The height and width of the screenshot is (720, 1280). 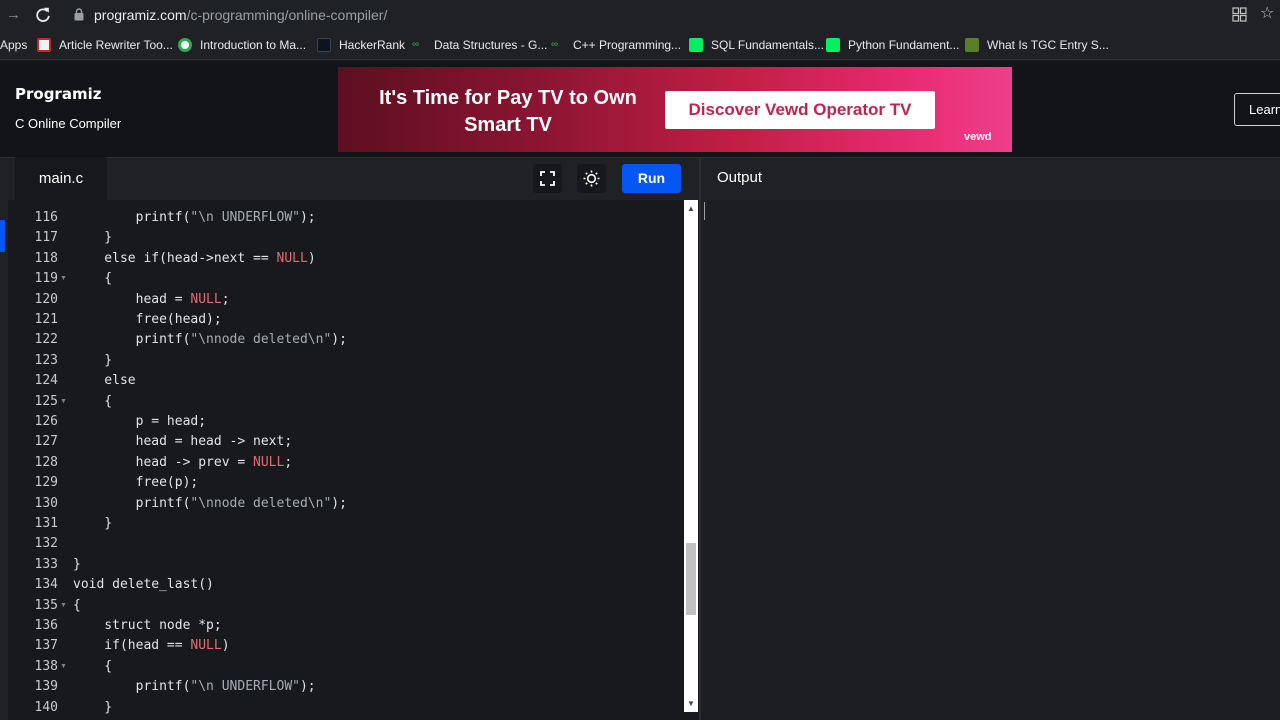 What do you see at coordinates (151, 646) in the screenshot?
I see `code-line: if(head == NULL)` at bounding box center [151, 646].